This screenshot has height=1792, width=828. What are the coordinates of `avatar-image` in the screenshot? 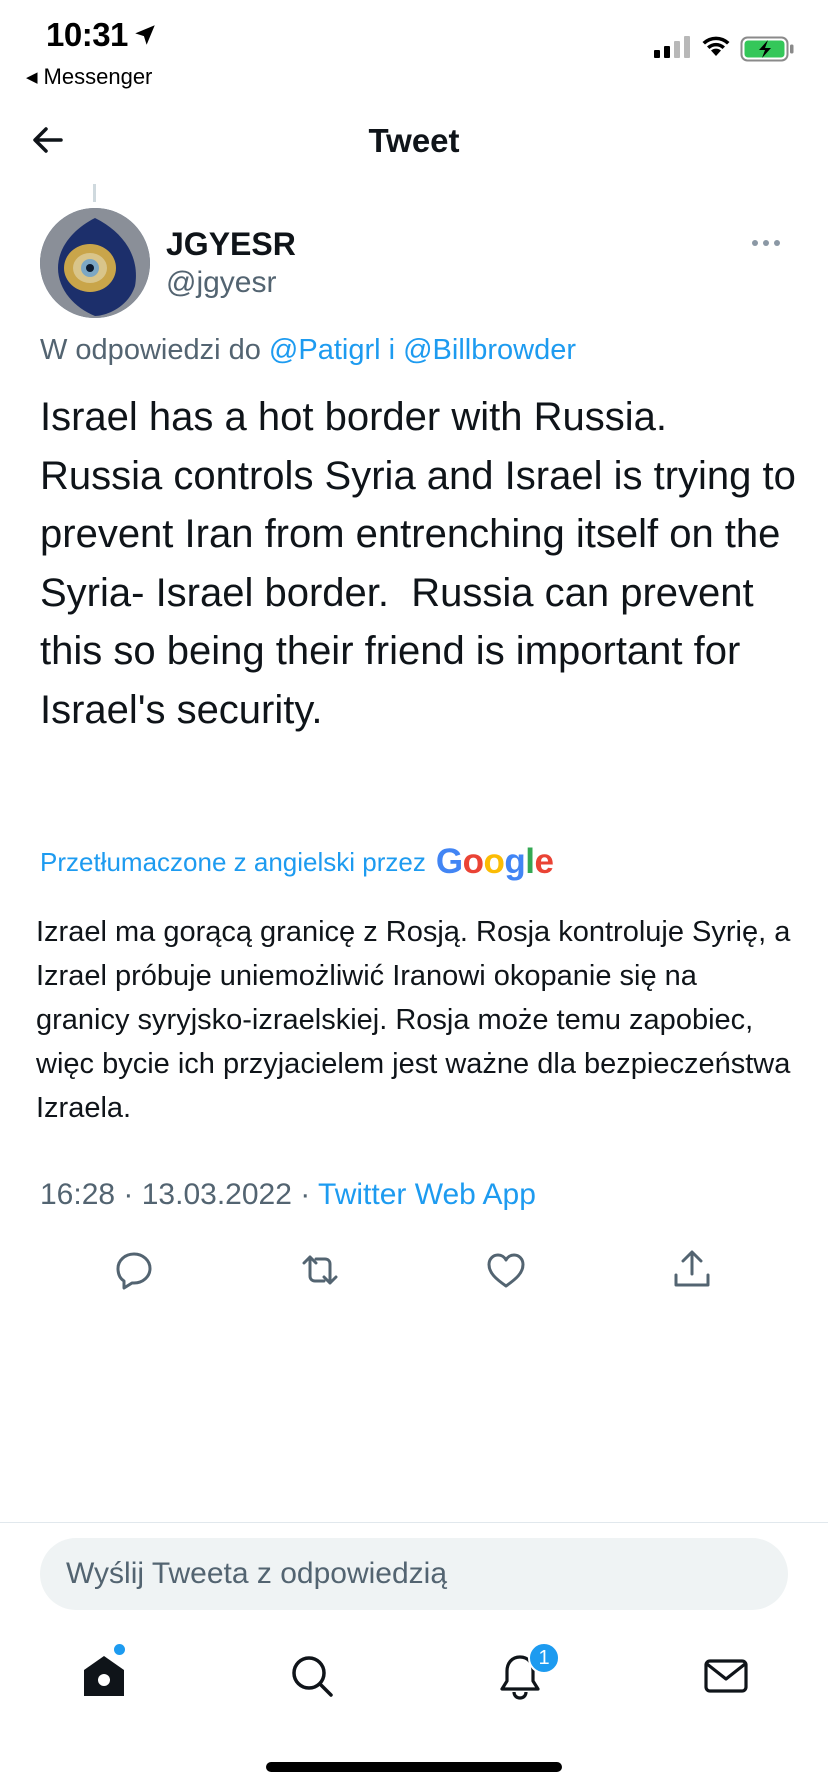 It's located at (95, 263).